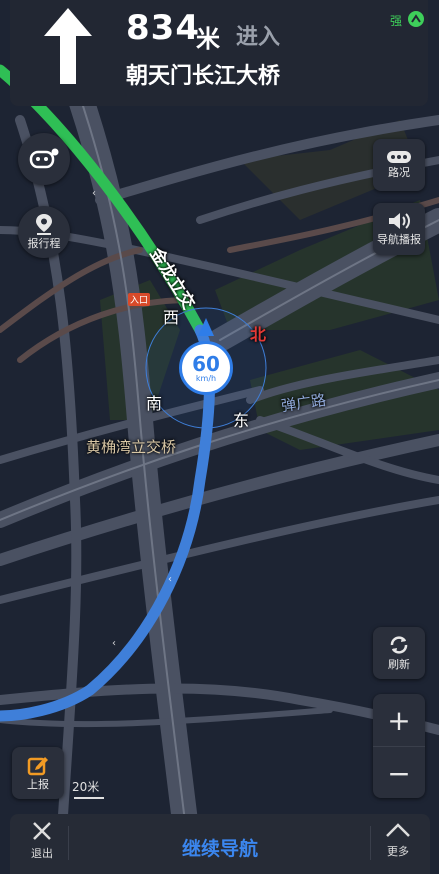  I want to click on report-trip-button: 报行程, so click(44, 232).